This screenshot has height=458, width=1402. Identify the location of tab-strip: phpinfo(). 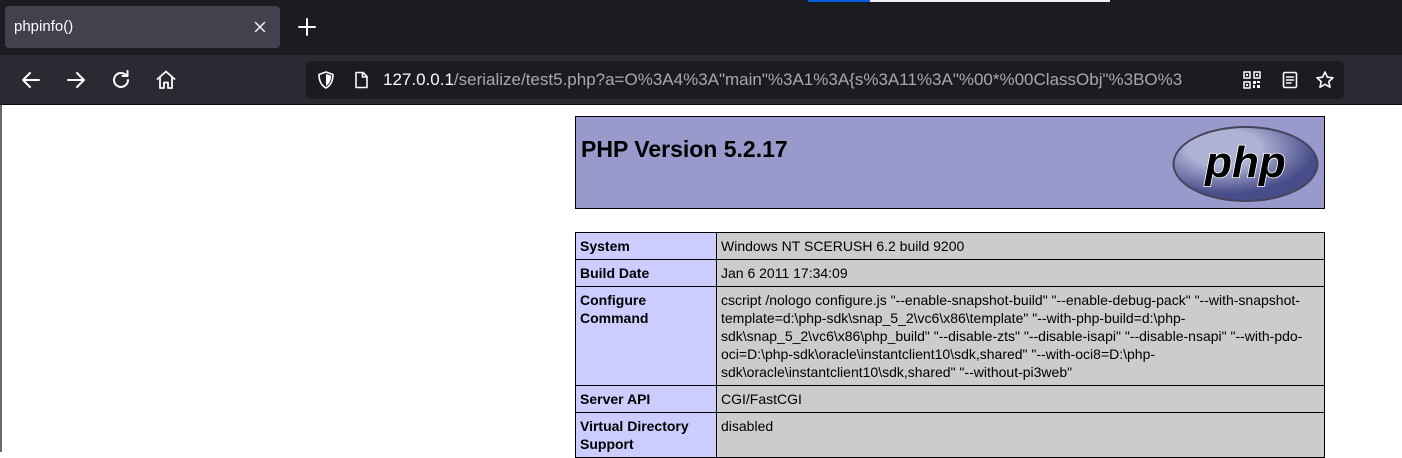
(701, 27).